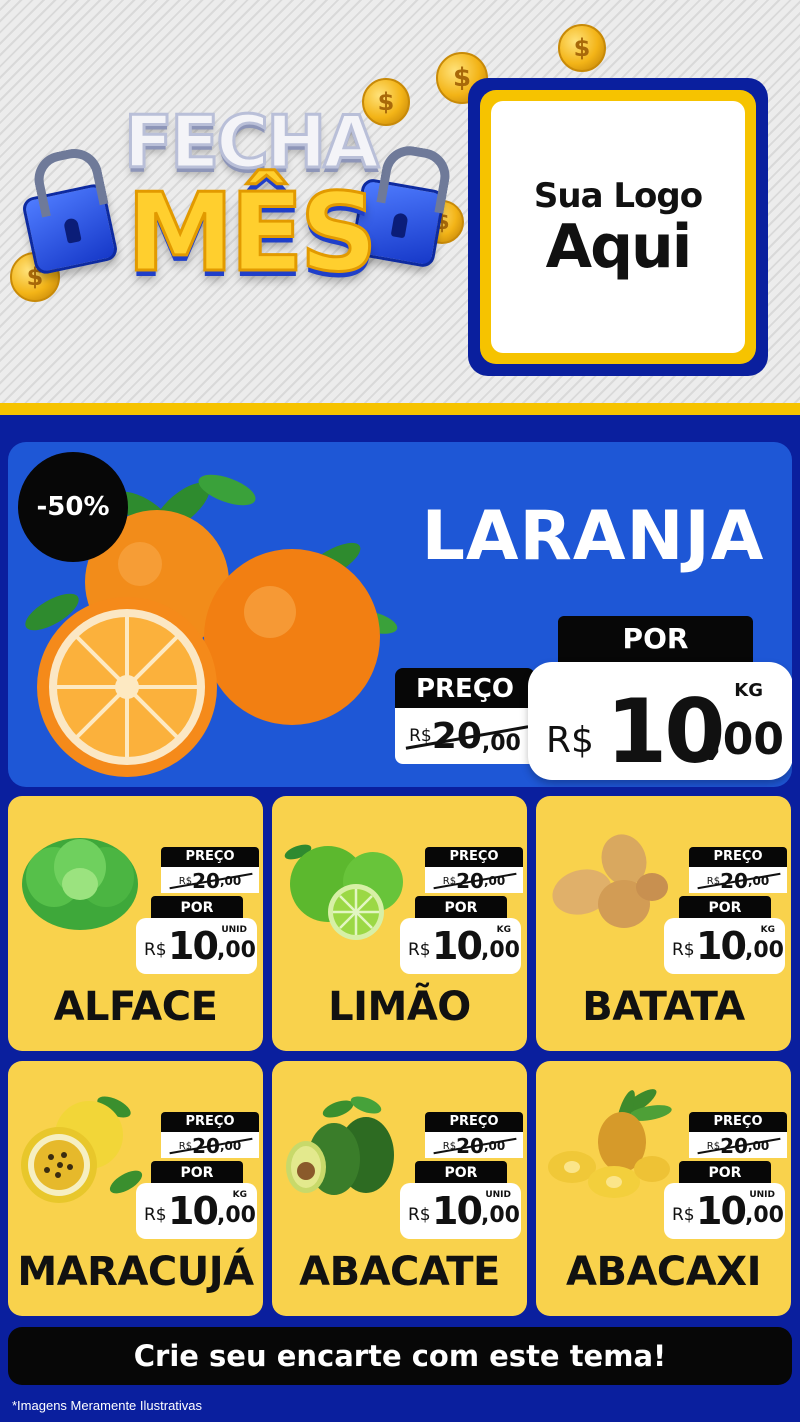  I want to click on lime-image, so click(343, 892).